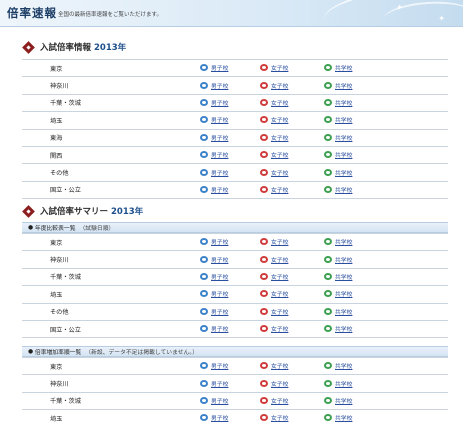 This screenshot has height=426, width=463. I want to click on sparkle-icon: ✦, so click(399, 7).